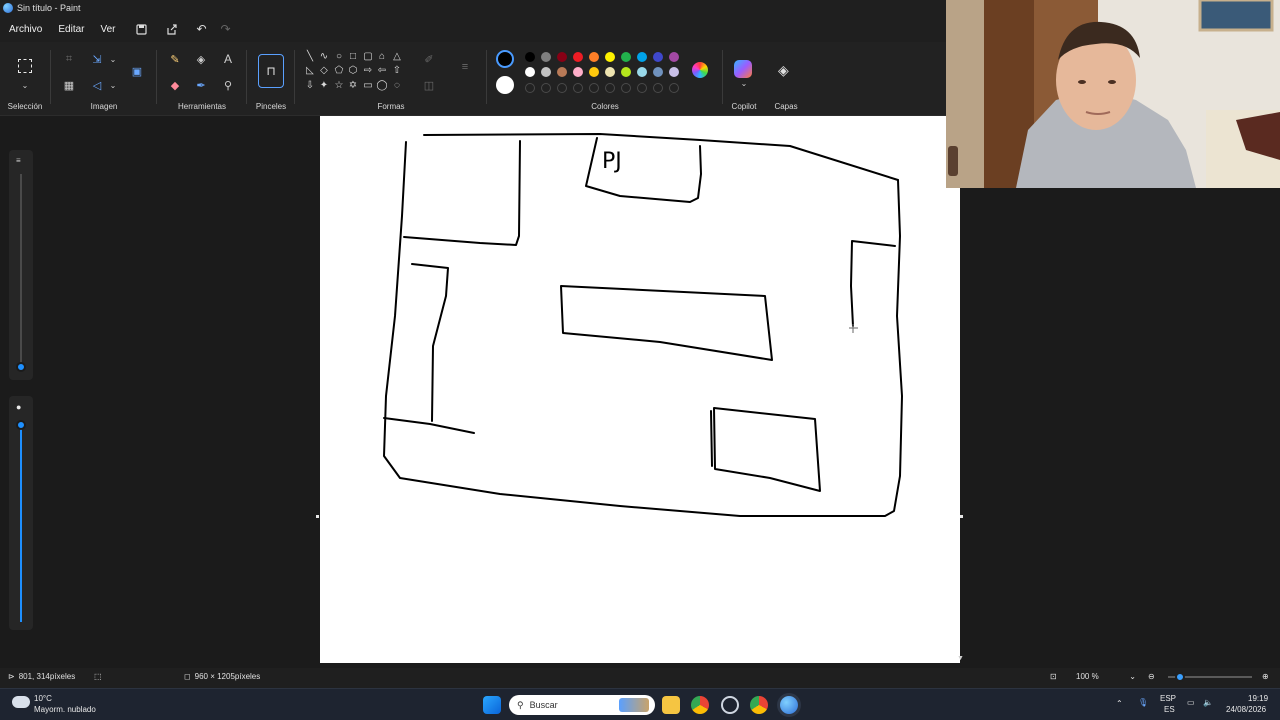 This screenshot has height=720, width=1280. Describe the element at coordinates (759, 705) in the screenshot. I see `chrome-profile-icon` at that location.